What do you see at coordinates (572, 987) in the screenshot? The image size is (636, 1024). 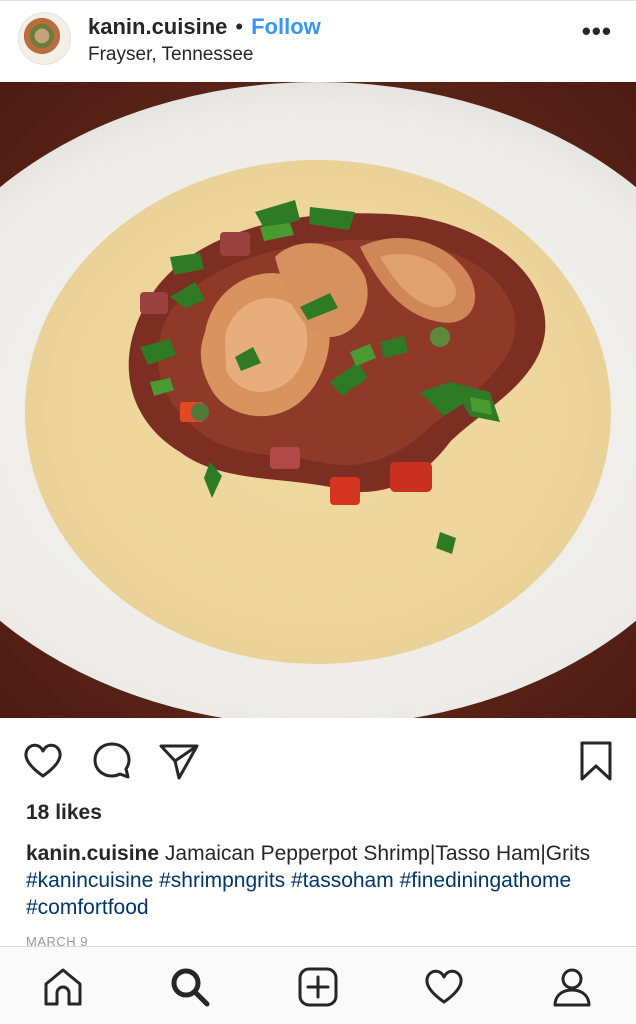 I see `profile-icon` at bounding box center [572, 987].